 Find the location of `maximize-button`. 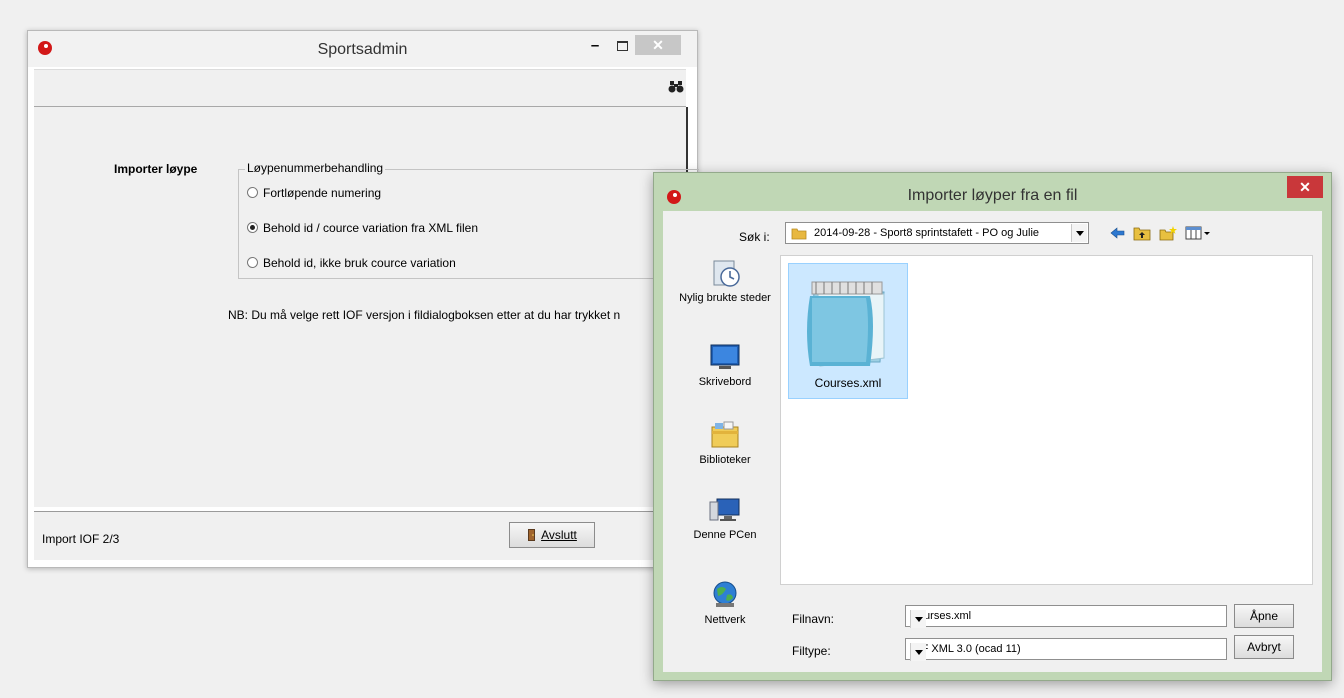

maximize-button is located at coordinates (623, 46).